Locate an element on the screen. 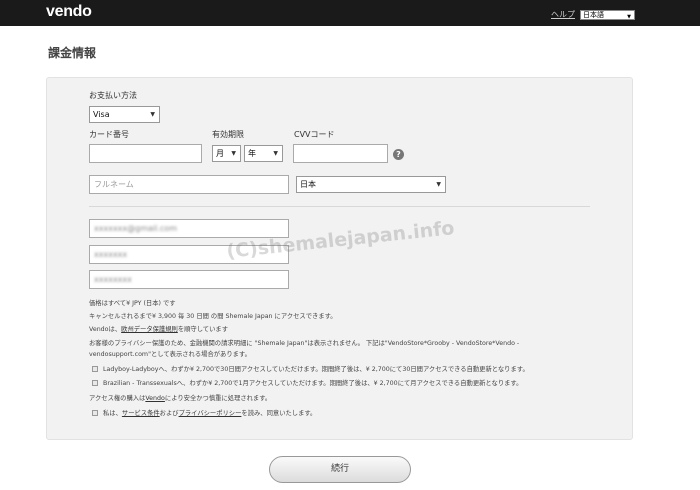 The width and height of the screenshot is (700, 490). terms-of-service-link: サービス条件 is located at coordinates (141, 413).